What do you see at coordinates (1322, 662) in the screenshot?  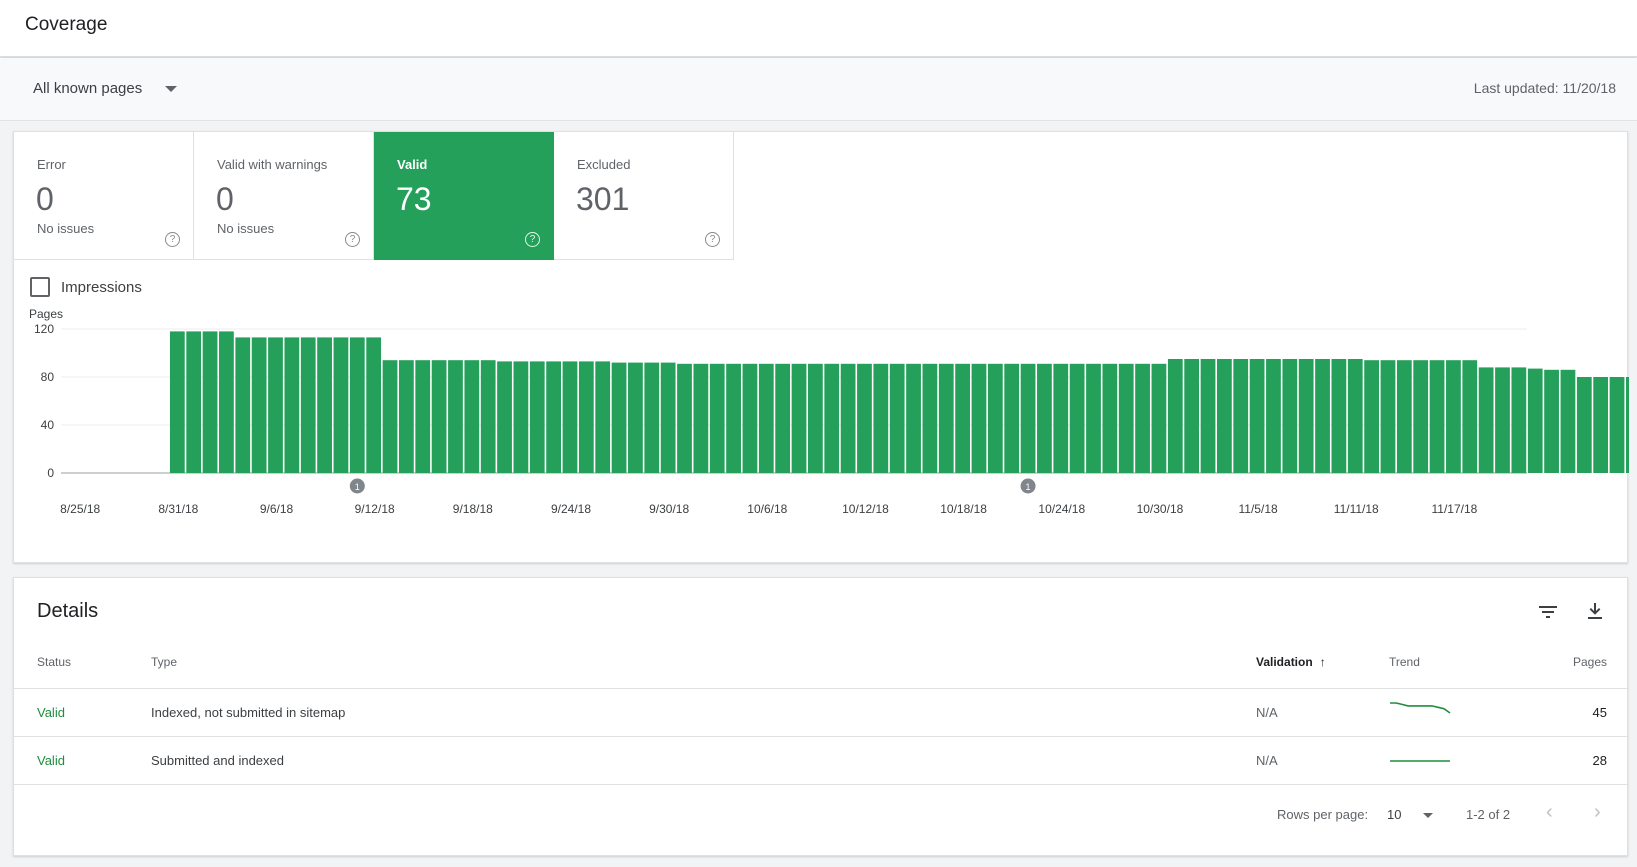 I see `sort-arrow-up-icon: ↑` at bounding box center [1322, 662].